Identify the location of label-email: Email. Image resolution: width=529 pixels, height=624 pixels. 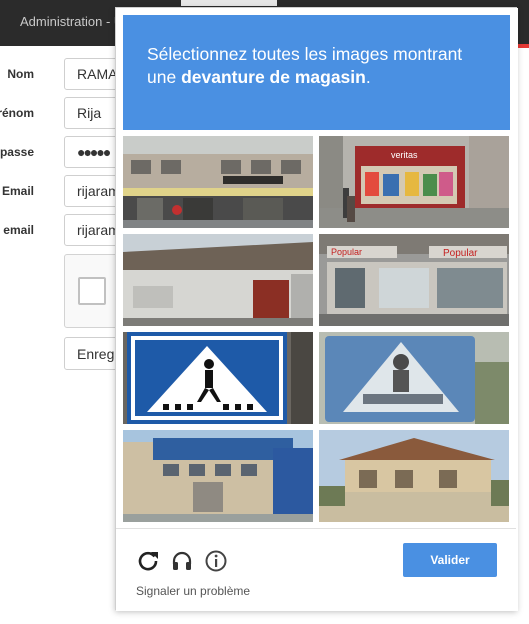
(17, 191).